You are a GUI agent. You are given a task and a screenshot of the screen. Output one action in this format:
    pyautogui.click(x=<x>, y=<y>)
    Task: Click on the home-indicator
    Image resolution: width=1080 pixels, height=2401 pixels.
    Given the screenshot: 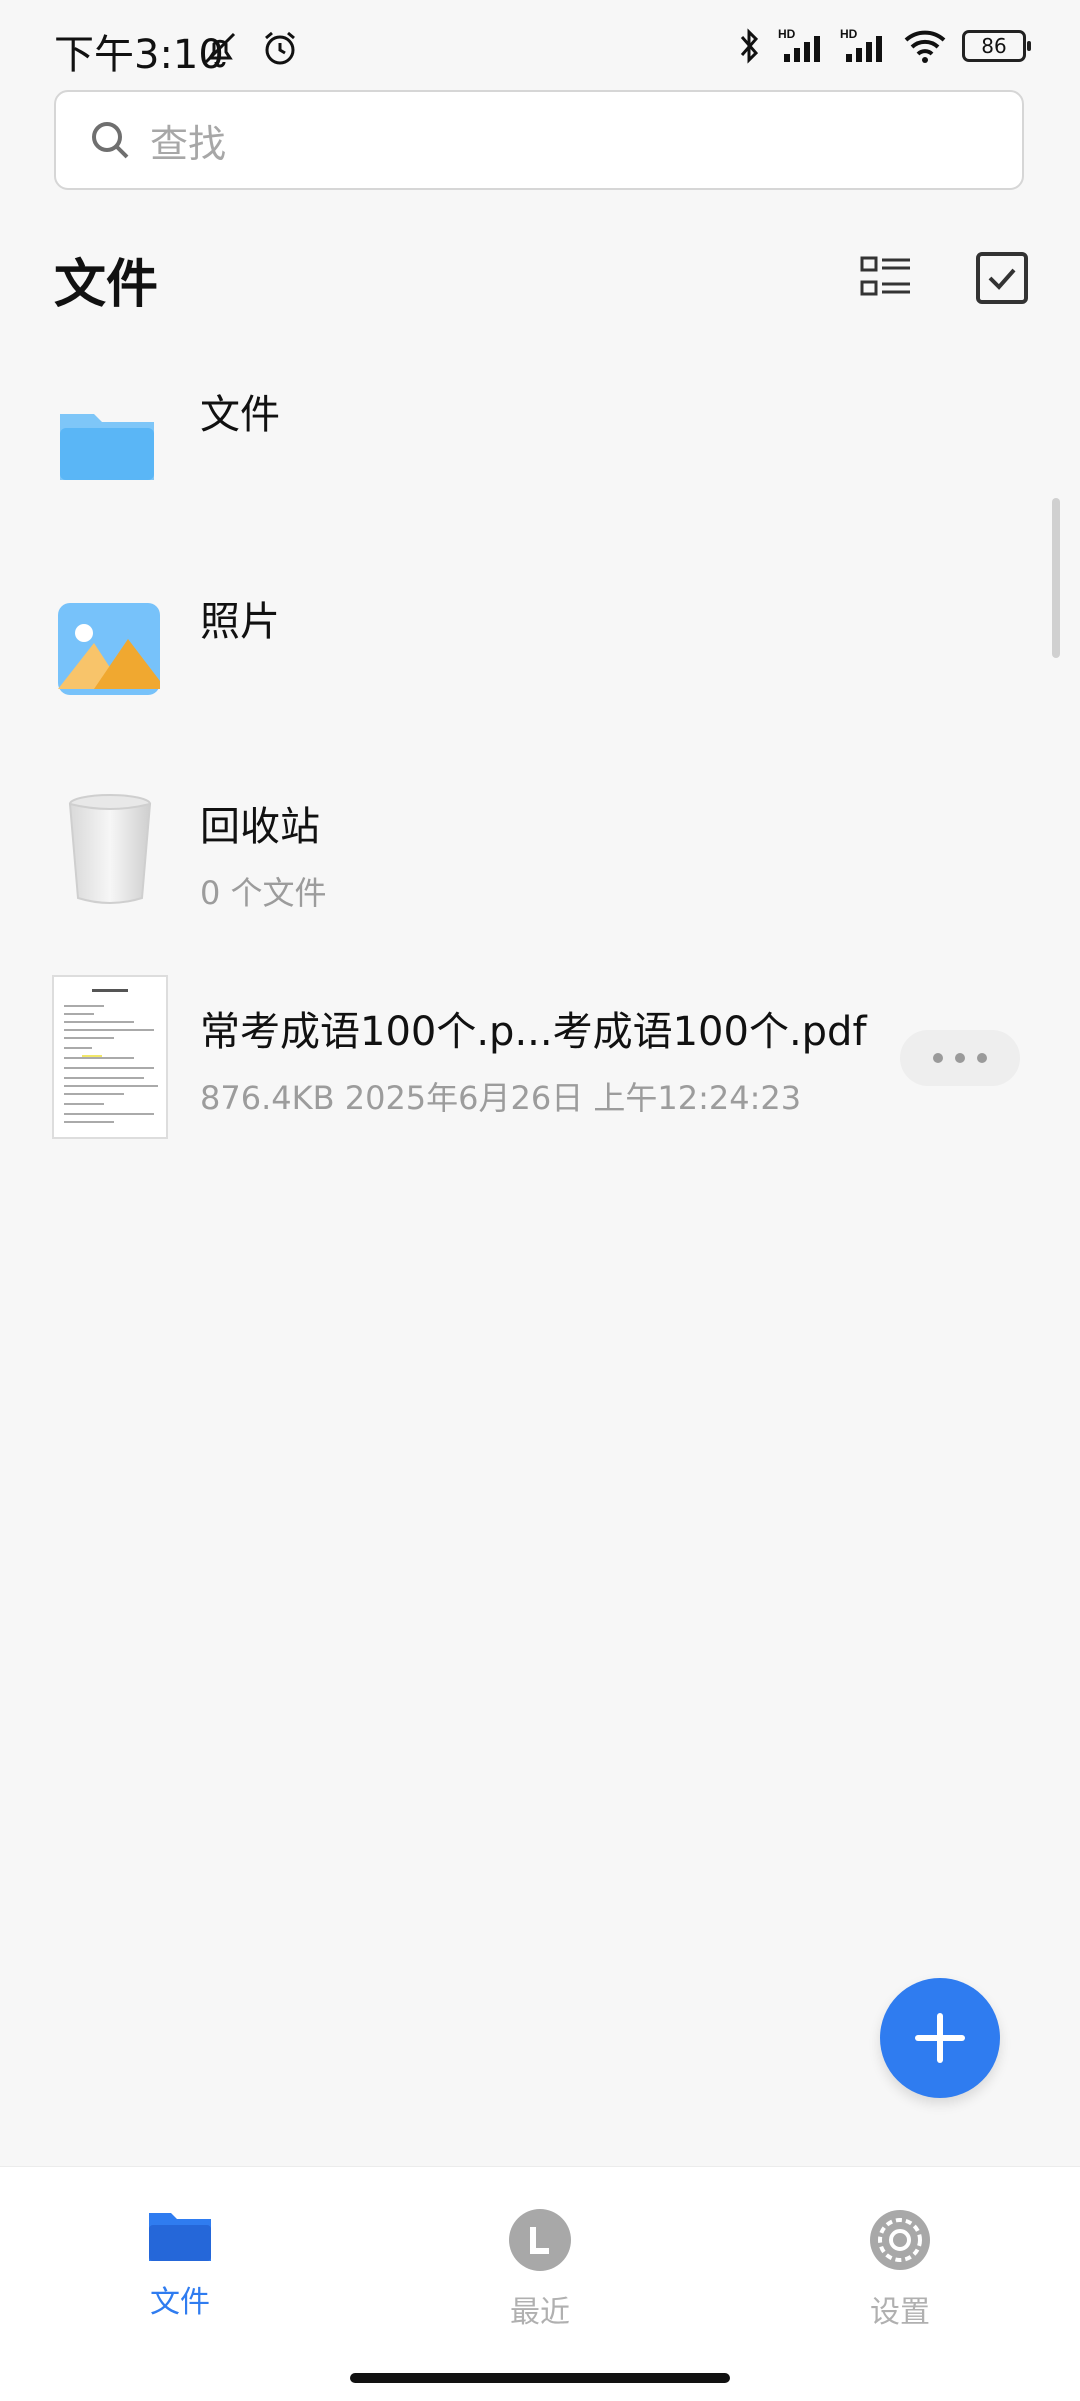 What is the action you would take?
    pyautogui.click(x=540, y=2378)
    